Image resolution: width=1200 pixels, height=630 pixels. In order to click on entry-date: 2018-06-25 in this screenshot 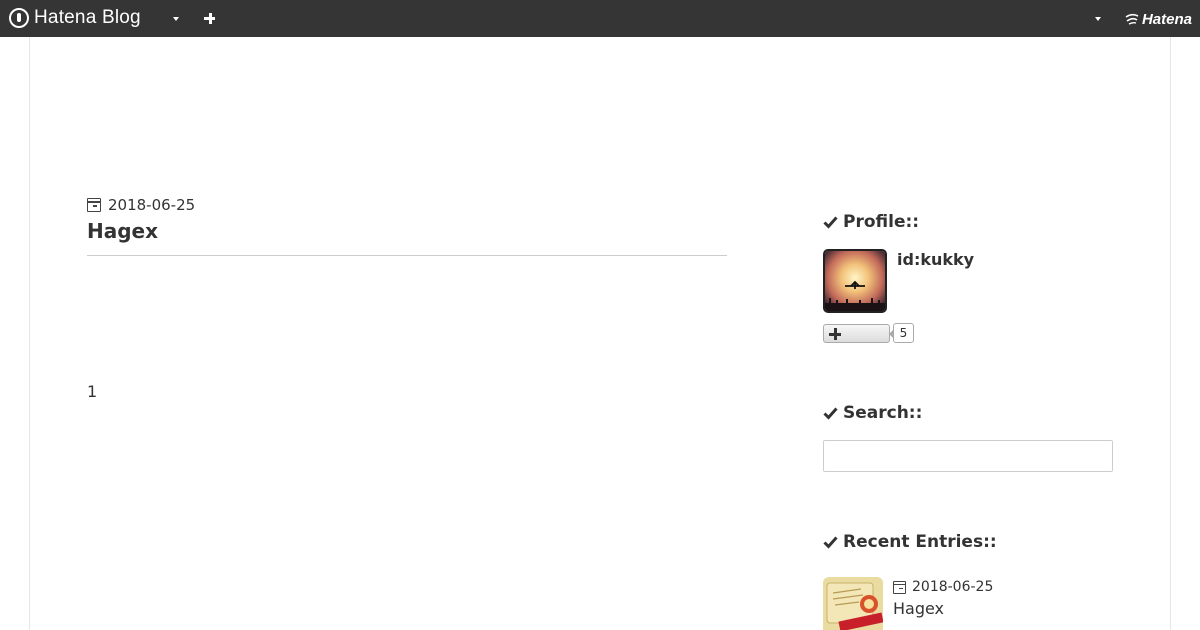, I will do `click(141, 205)`.